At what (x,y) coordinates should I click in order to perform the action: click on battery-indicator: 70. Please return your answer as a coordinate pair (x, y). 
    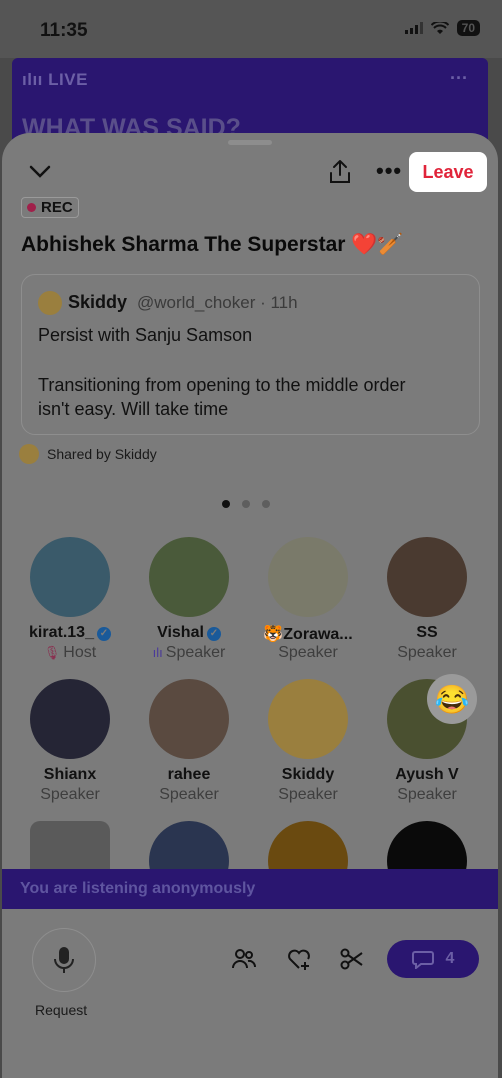
    Looking at the image, I should click on (468, 28).